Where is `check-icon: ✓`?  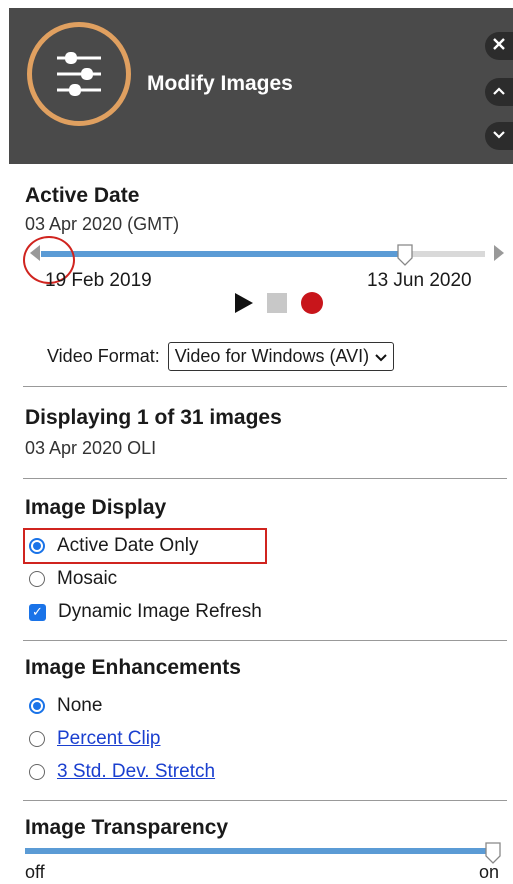 check-icon: ✓ is located at coordinates (37, 612).